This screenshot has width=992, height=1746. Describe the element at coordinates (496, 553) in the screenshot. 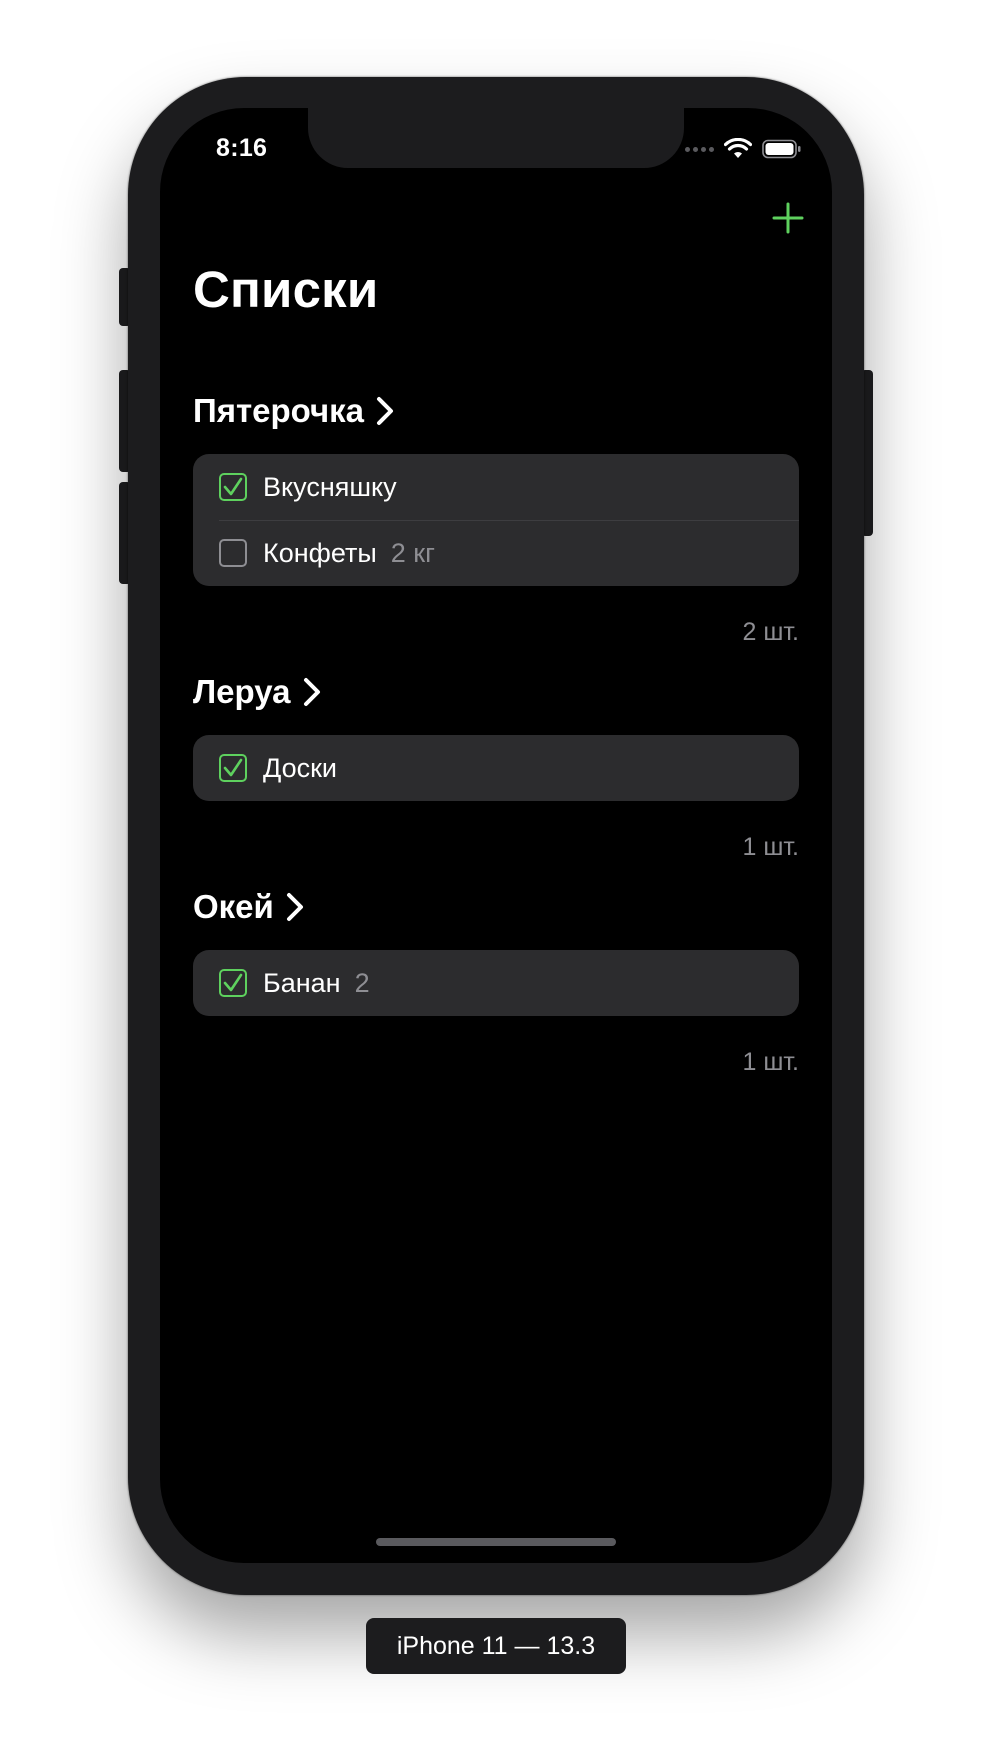

I see `list-item: Конфеты 2 кг` at that location.